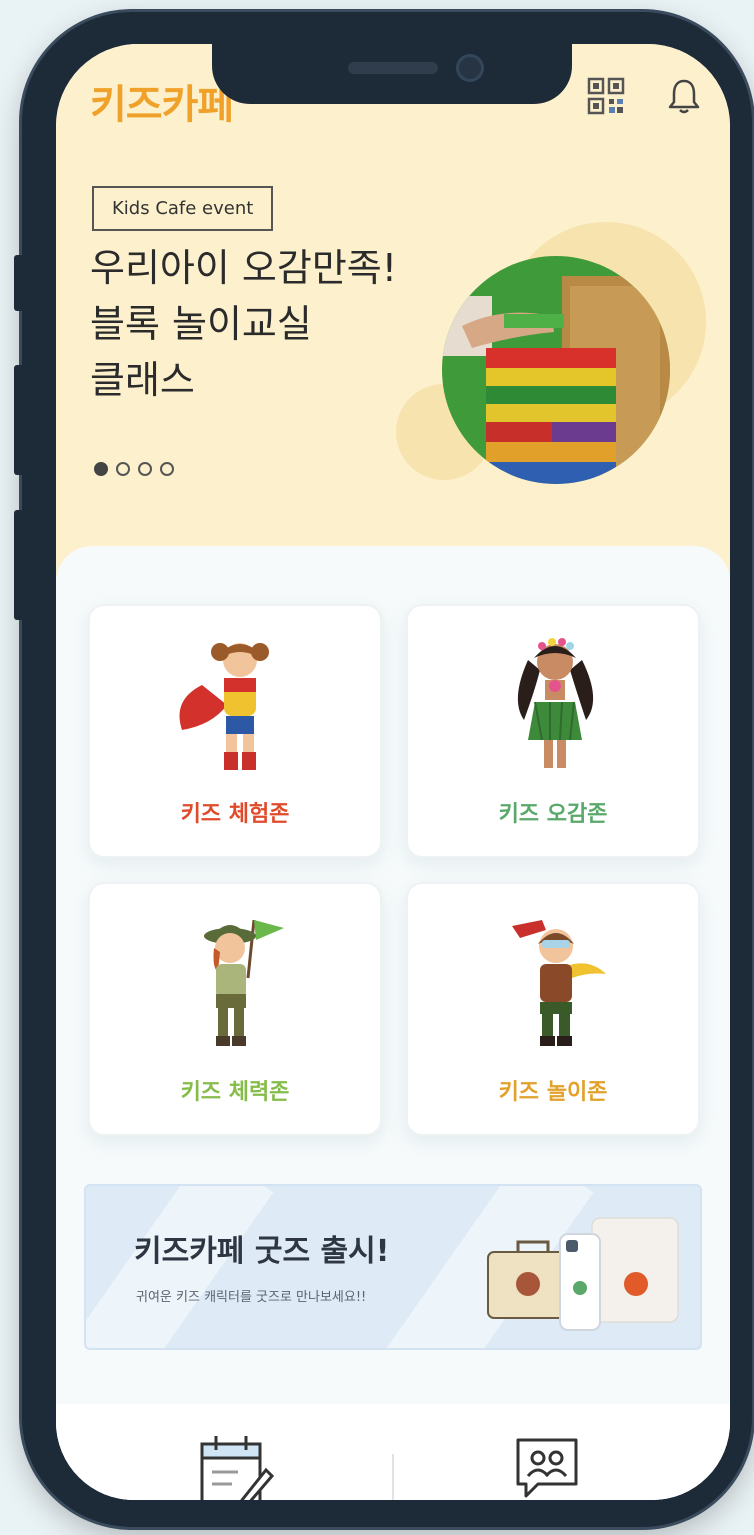 The width and height of the screenshot is (754, 1535). I want to click on zone-card-senses: 키즈 오감존, so click(553, 731).